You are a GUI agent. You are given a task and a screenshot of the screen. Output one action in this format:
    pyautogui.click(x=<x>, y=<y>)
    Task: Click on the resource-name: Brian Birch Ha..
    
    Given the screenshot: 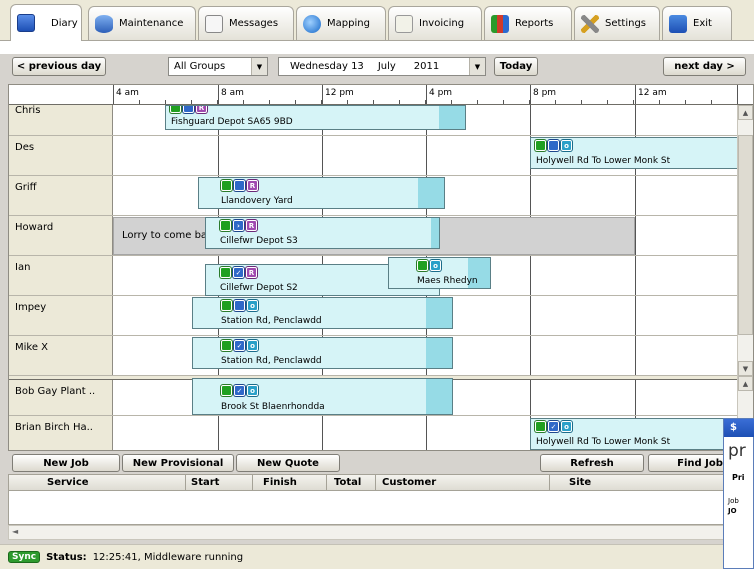 What is the action you would take?
    pyautogui.click(x=61, y=433)
    